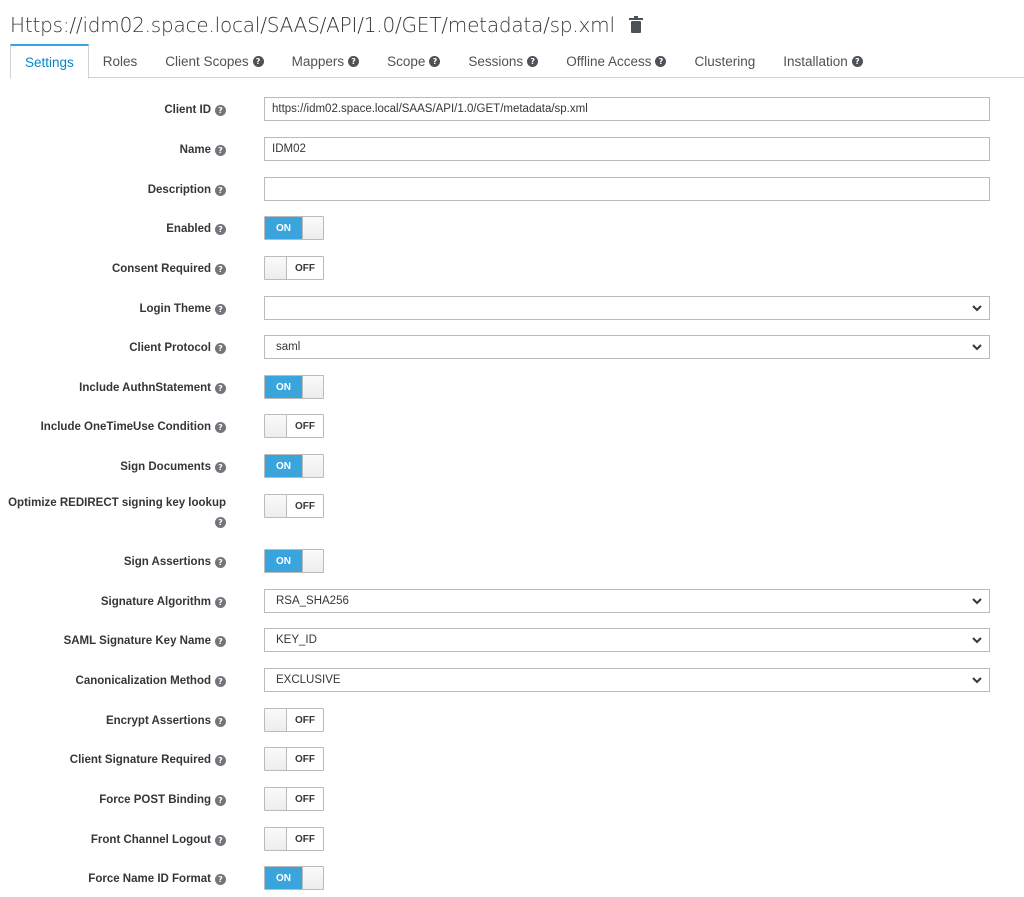  What do you see at coordinates (120, 61) in the screenshot?
I see `tab-roles: Roles` at bounding box center [120, 61].